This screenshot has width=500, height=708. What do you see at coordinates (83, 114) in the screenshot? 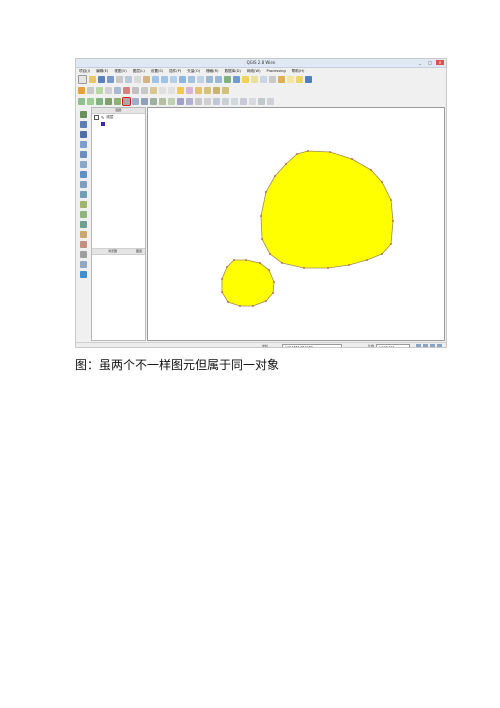
I see `add-vector-layer-icon` at bounding box center [83, 114].